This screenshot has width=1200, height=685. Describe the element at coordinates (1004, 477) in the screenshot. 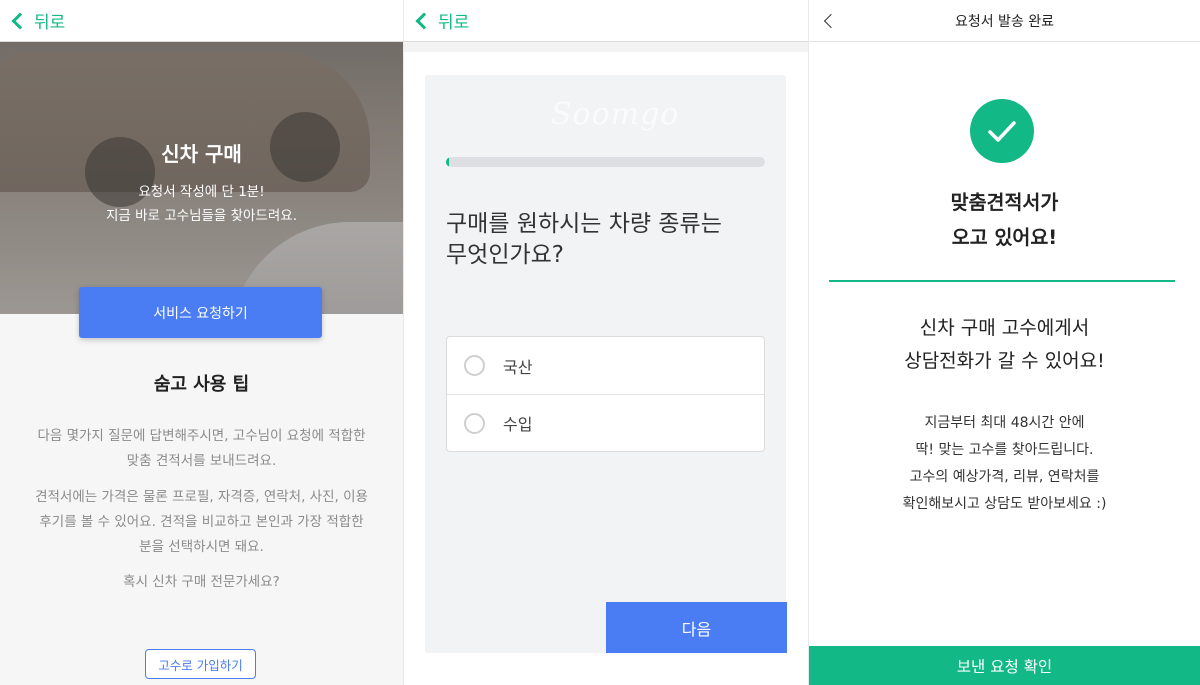

I see `info-line: 고수의 예상가격, 리뷰, 연락처를` at that location.